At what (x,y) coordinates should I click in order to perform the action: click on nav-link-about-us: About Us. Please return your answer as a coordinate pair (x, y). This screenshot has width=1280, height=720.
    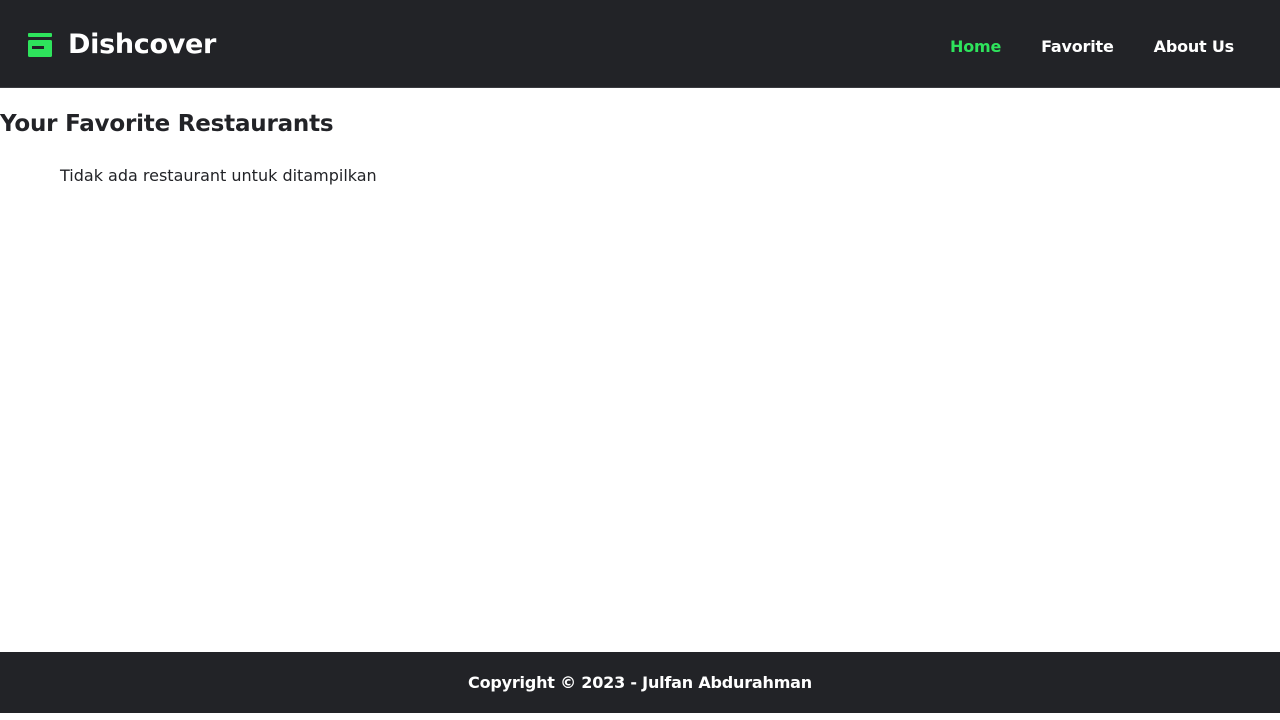
    Looking at the image, I should click on (1194, 47).